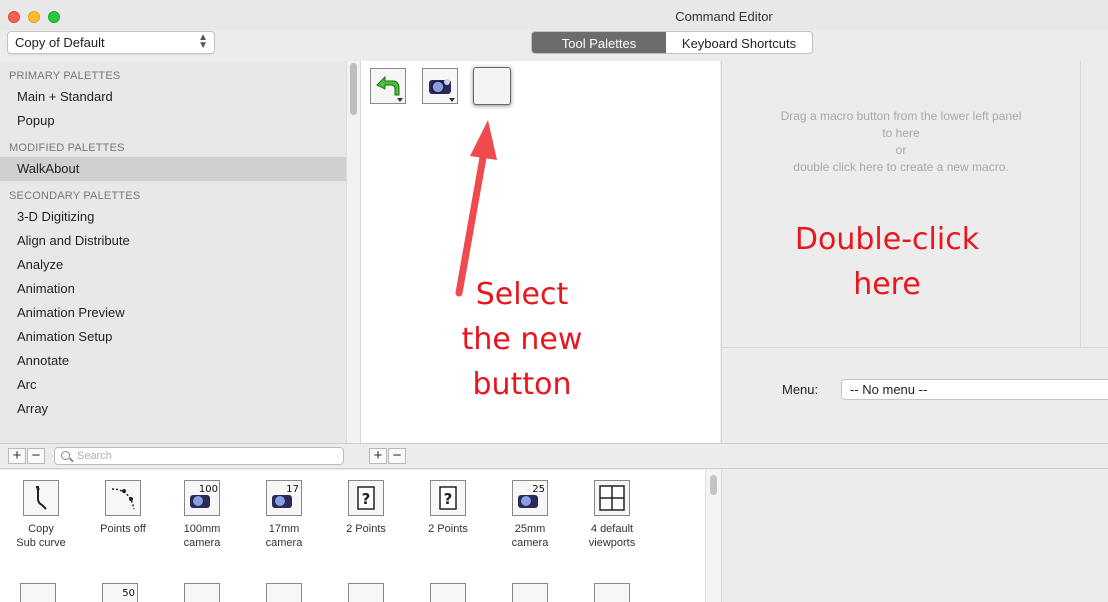 The image size is (1108, 602). Describe the element at coordinates (522, 384) in the screenshot. I see `annotation-line: button` at that location.